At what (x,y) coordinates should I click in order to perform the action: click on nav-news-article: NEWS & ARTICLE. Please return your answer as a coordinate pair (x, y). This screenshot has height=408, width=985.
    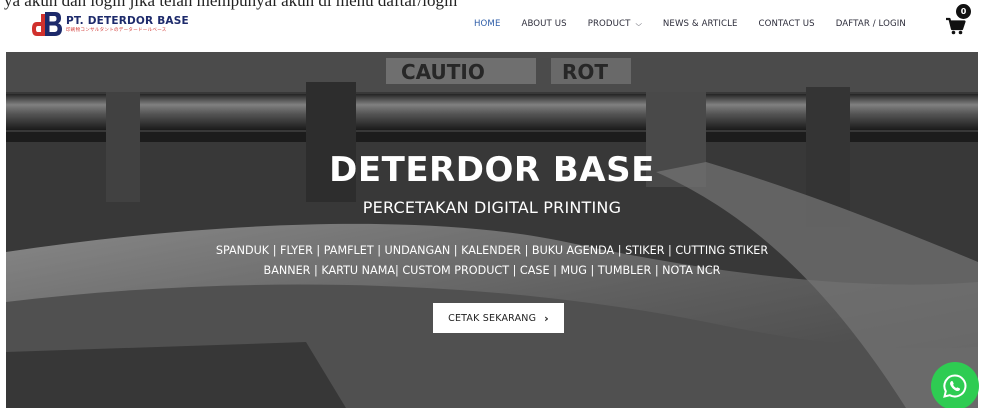
    Looking at the image, I should click on (700, 24).